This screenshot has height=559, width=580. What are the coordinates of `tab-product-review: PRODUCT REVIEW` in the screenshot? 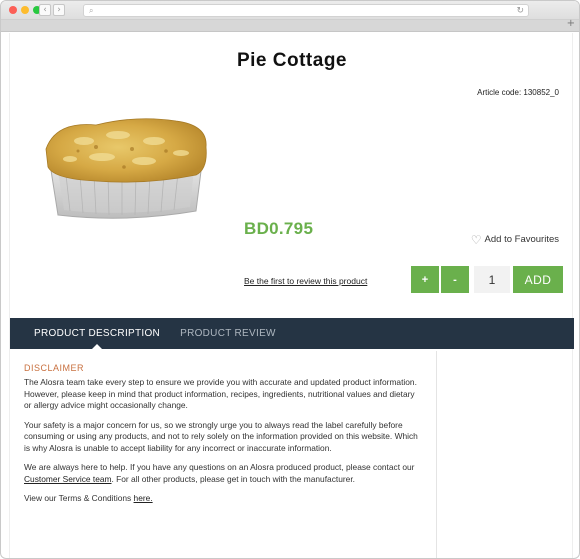 It's located at (228, 333).